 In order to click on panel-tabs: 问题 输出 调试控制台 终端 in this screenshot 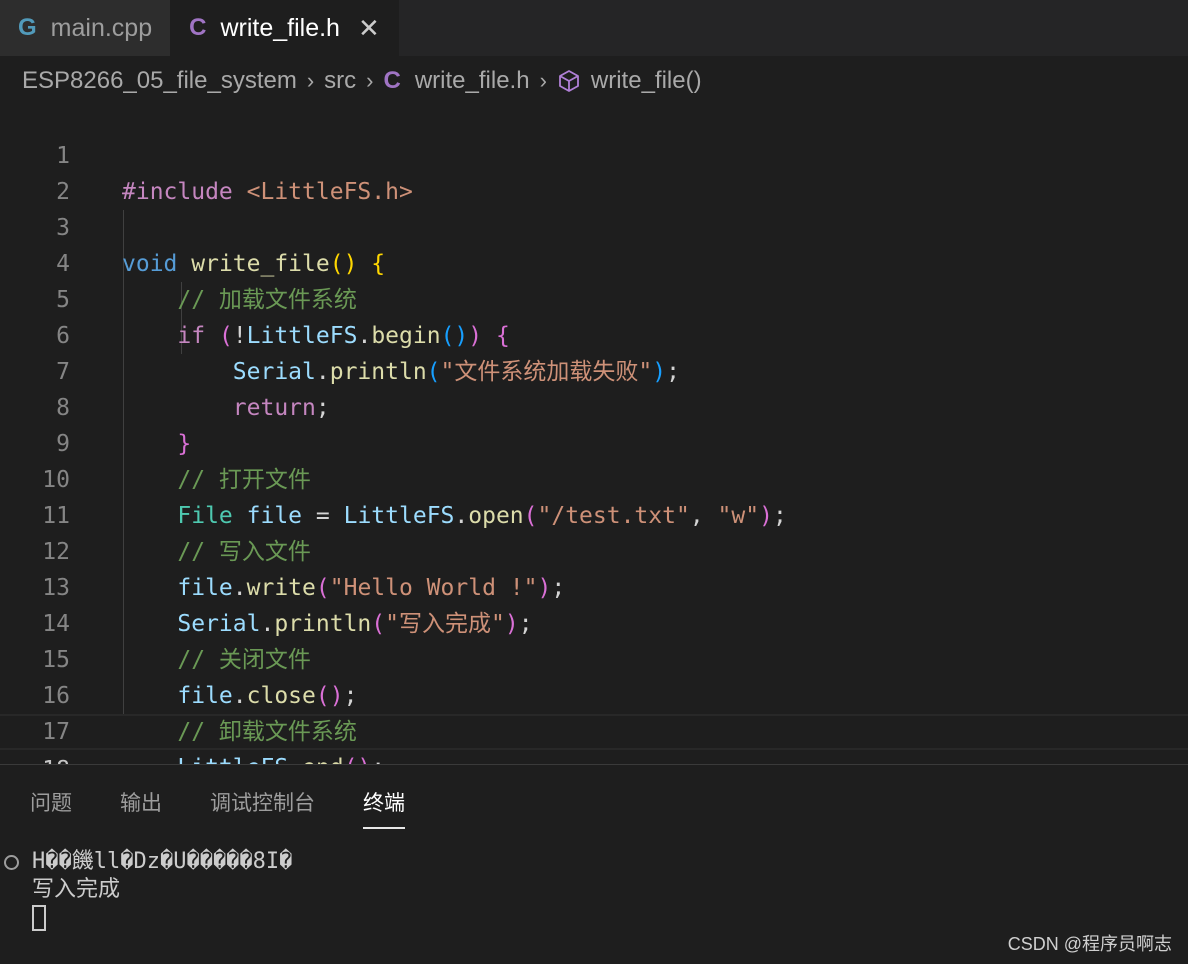, I will do `click(241, 808)`.